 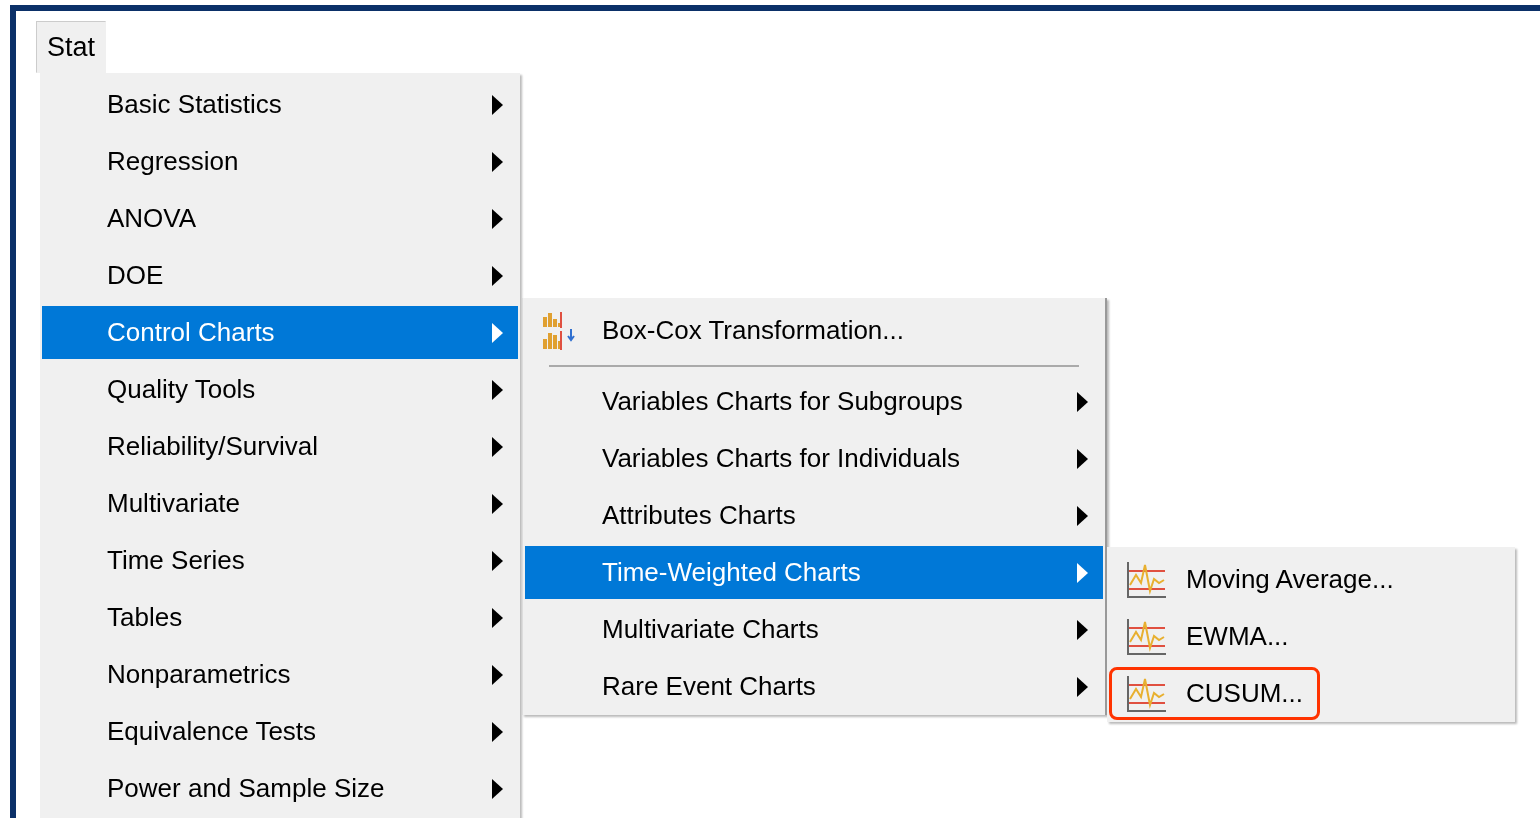 I want to click on menu-item: Tables, so click(x=280, y=617).